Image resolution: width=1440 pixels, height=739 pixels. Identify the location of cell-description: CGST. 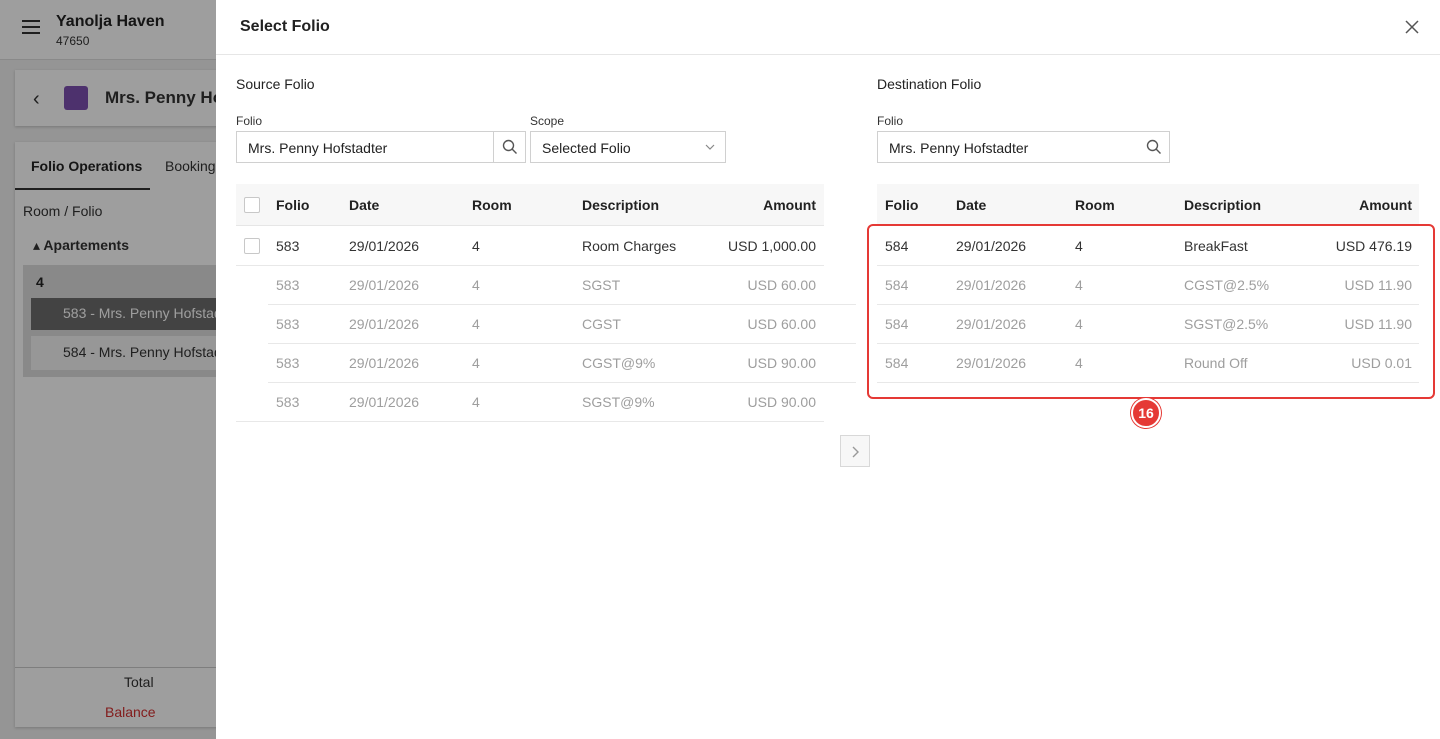
(601, 324).